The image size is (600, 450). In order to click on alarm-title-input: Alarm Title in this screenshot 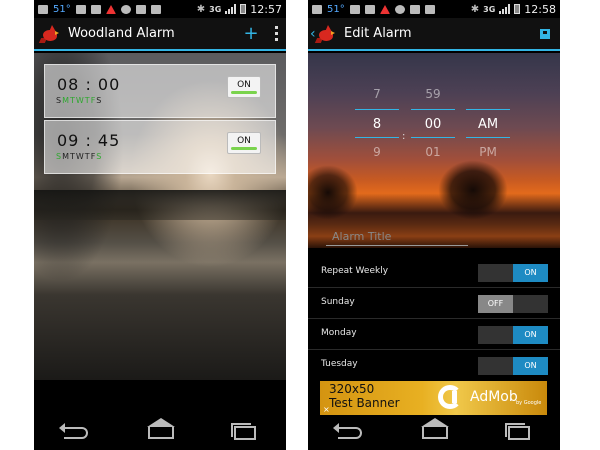, I will do `click(397, 236)`.